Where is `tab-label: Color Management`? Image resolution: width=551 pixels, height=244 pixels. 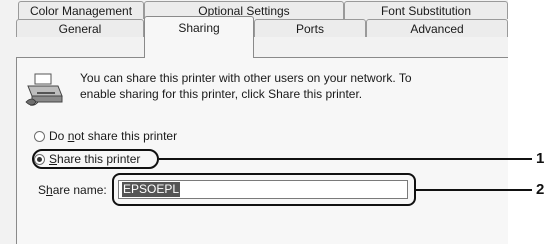
tab-label: Color Management is located at coordinates (81, 11).